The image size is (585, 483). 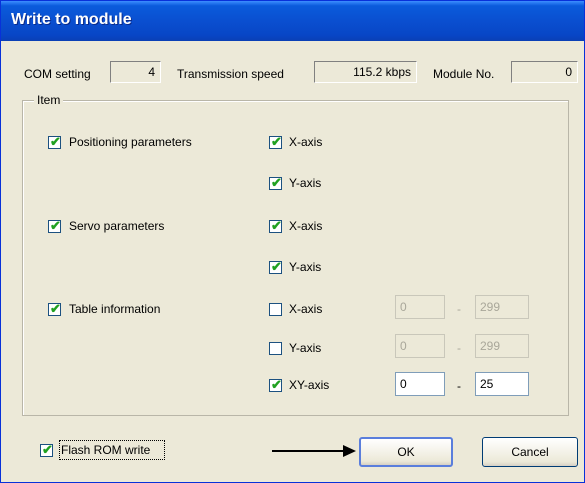 I want to click on table-information-checkbox: ✔, so click(x=54, y=308).